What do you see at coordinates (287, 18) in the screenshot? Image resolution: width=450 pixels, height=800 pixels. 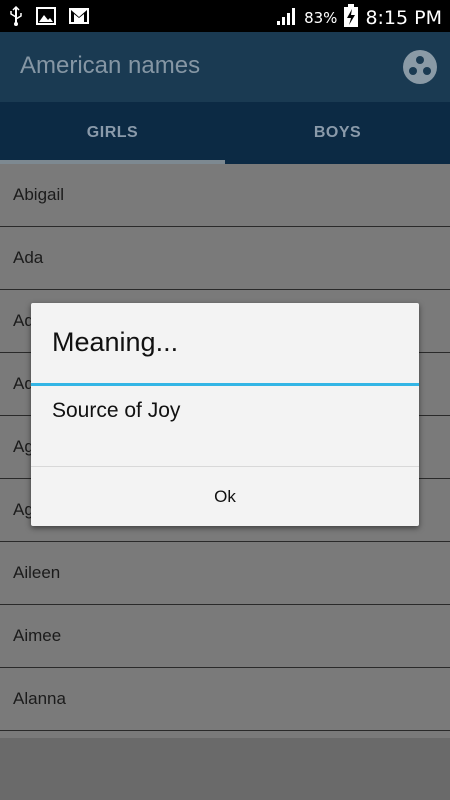 I see `signal-icon` at bounding box center [287, 18].